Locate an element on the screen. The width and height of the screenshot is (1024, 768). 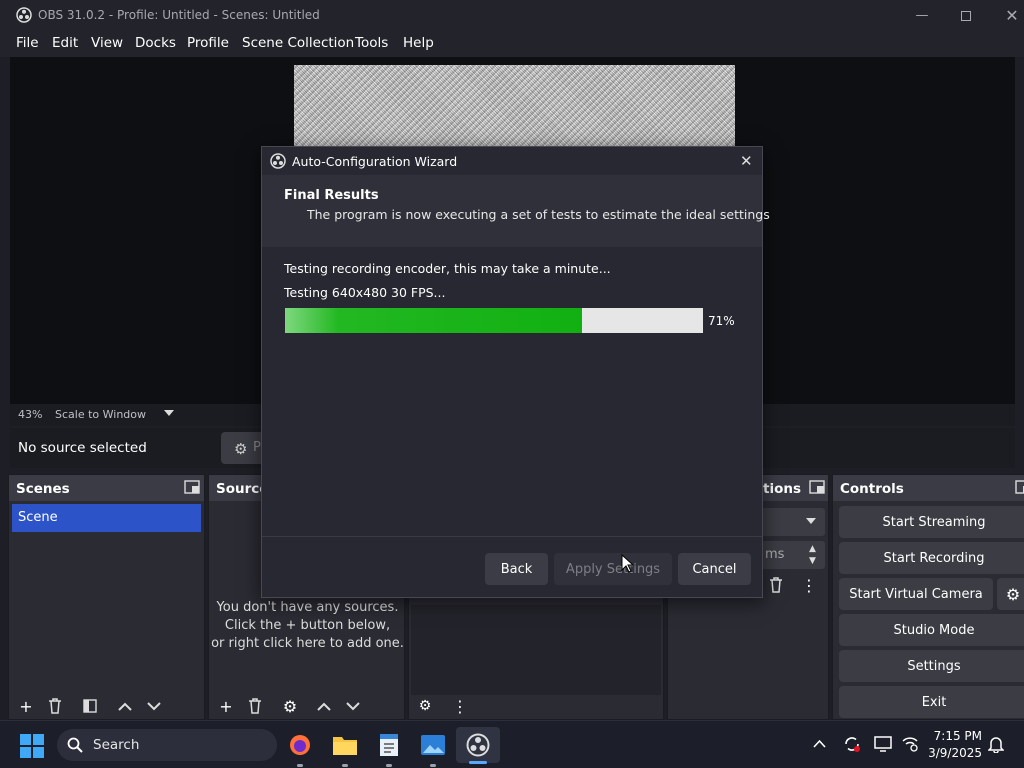
progress-bar-fill is located at coordinates (433, 320).